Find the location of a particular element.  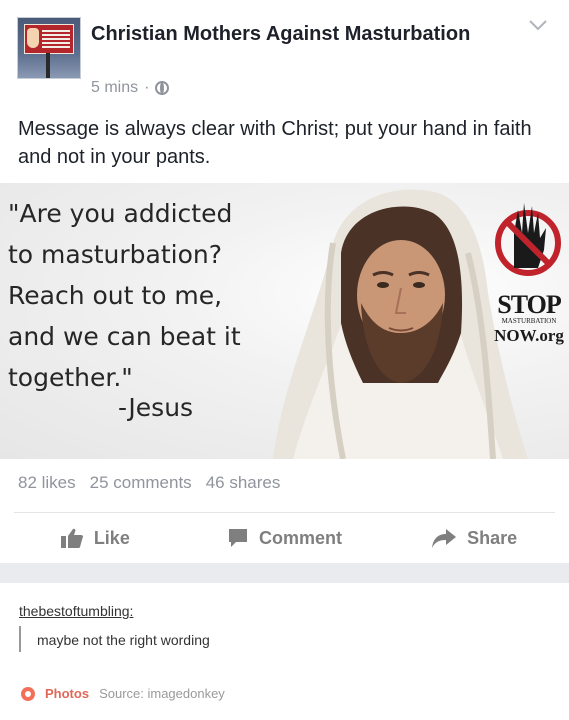

source-link: Source: imagedonkey is located at coordinates (162, 693).